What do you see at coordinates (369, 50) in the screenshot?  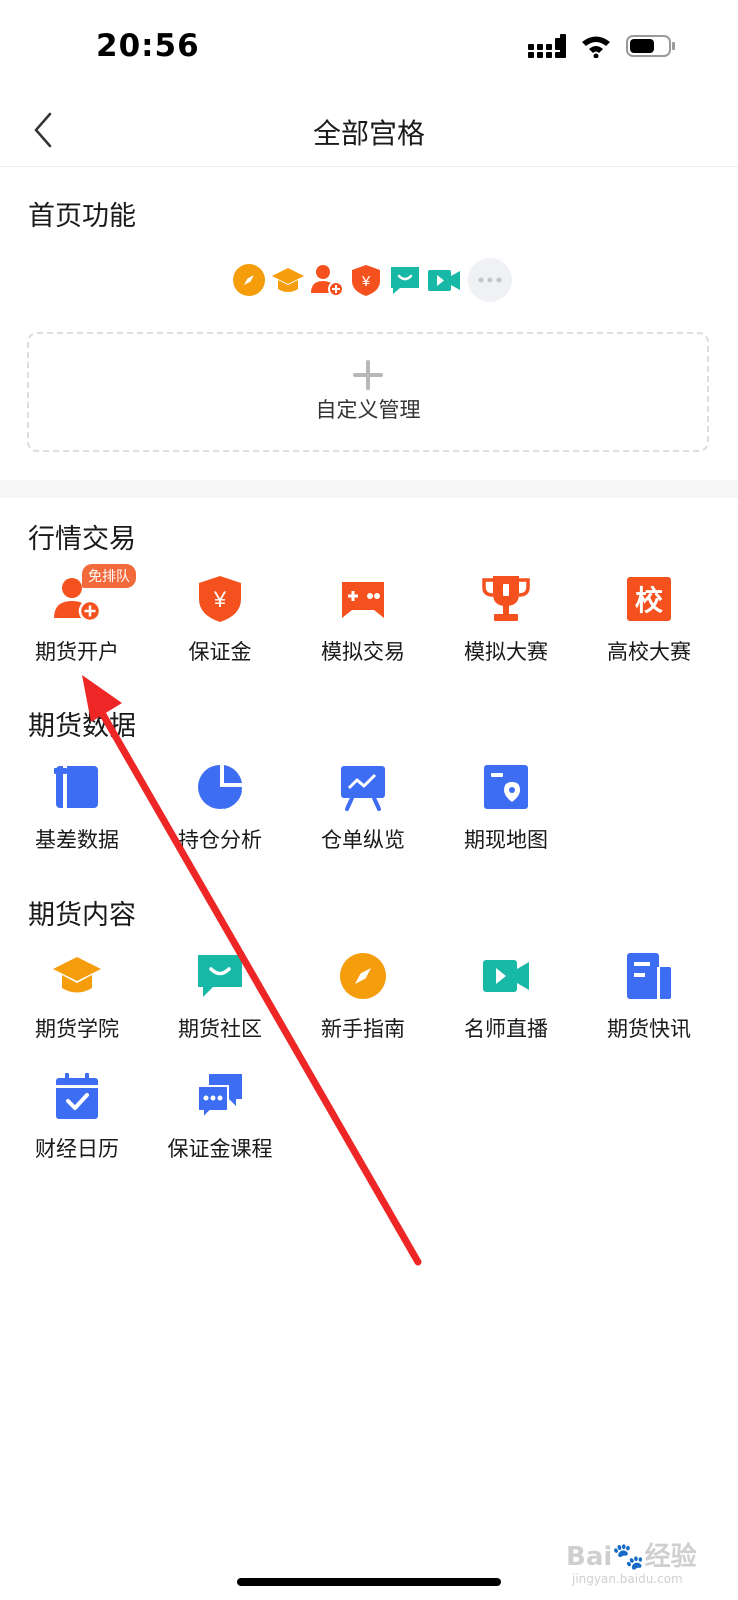 I see `status-bar: 20:56` at bounding box center [369, 50].